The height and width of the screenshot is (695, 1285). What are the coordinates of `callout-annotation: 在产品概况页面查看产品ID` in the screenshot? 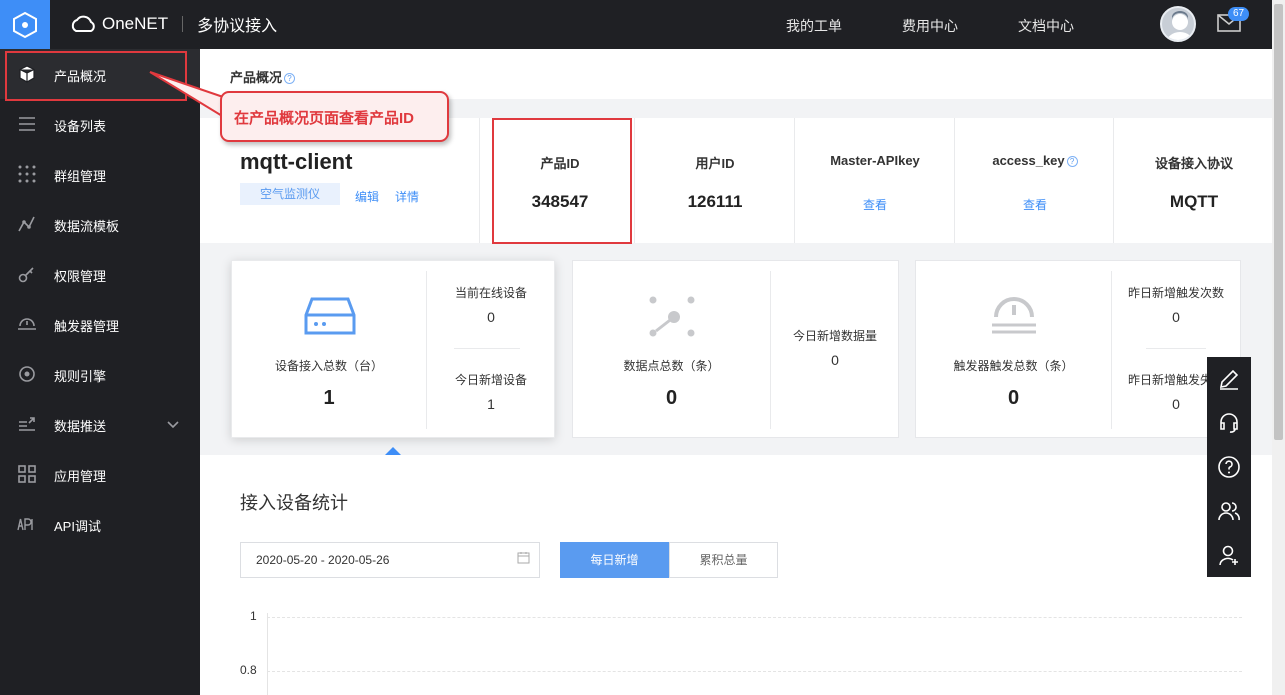 It's located at (334, 116).